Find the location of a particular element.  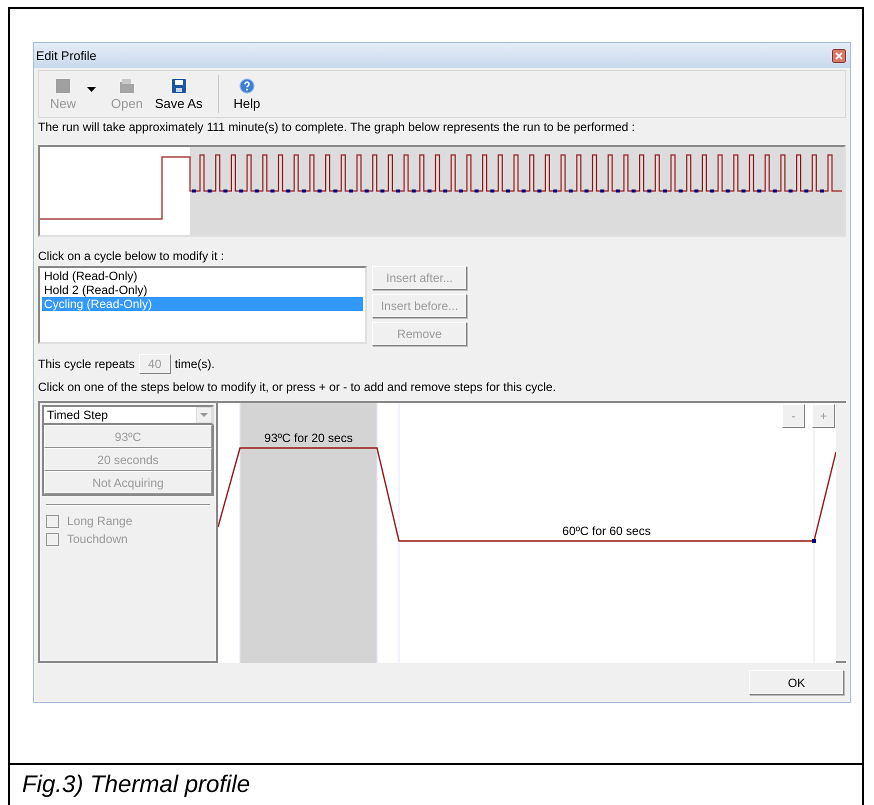

toolbar-button: Help is located at coordinates (247, 94).